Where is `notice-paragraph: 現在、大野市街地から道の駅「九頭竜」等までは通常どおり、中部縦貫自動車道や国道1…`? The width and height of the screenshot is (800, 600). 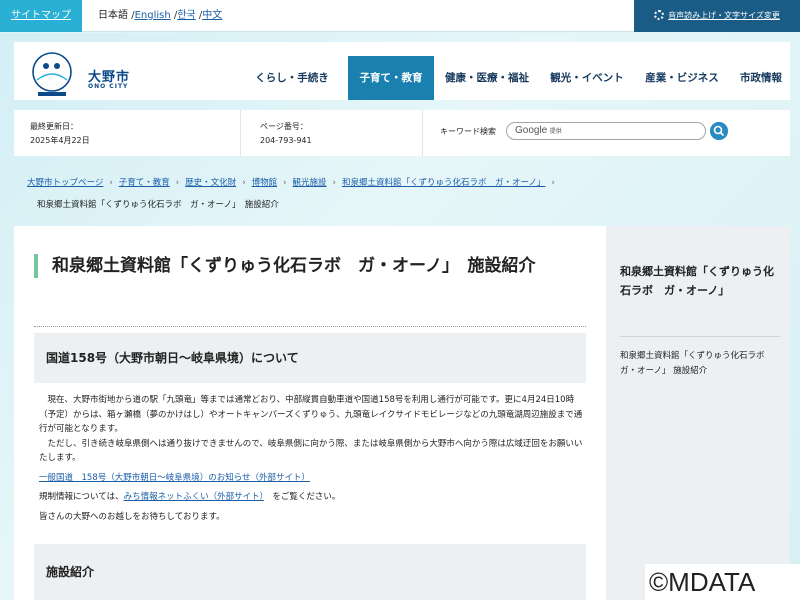
notice-paragraph: 現在、大野市街地から道の駅「九頭竜」等までは通常どおり、中部縦貫自動車道や国道1… is located at coordinates (311, 414).